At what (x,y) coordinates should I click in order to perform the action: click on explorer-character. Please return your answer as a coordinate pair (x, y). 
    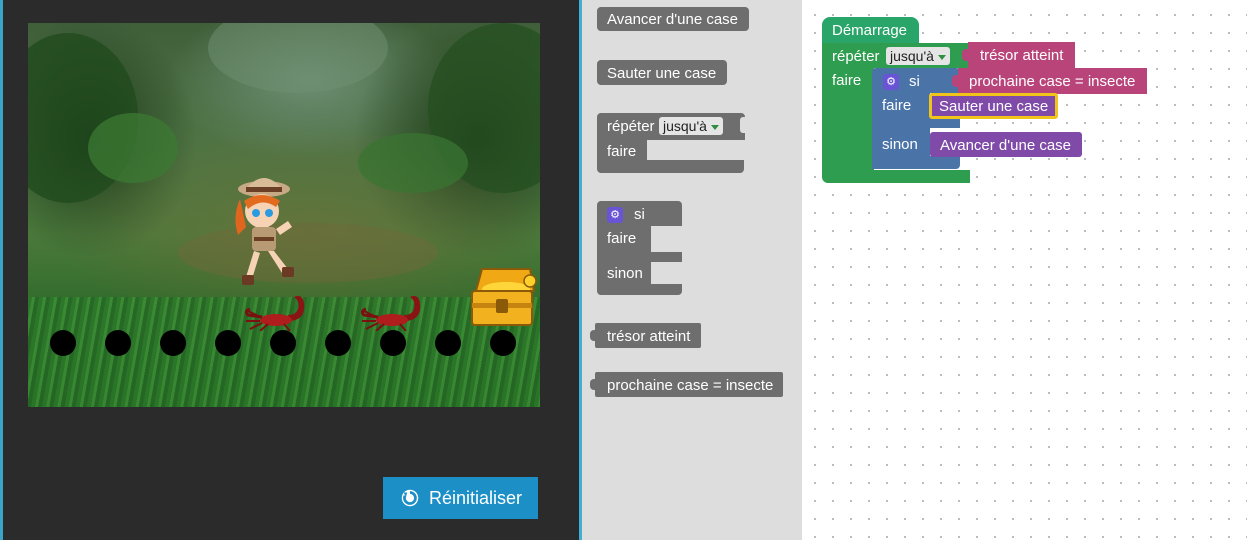
    Looking at the image, I should click on (264, 231).